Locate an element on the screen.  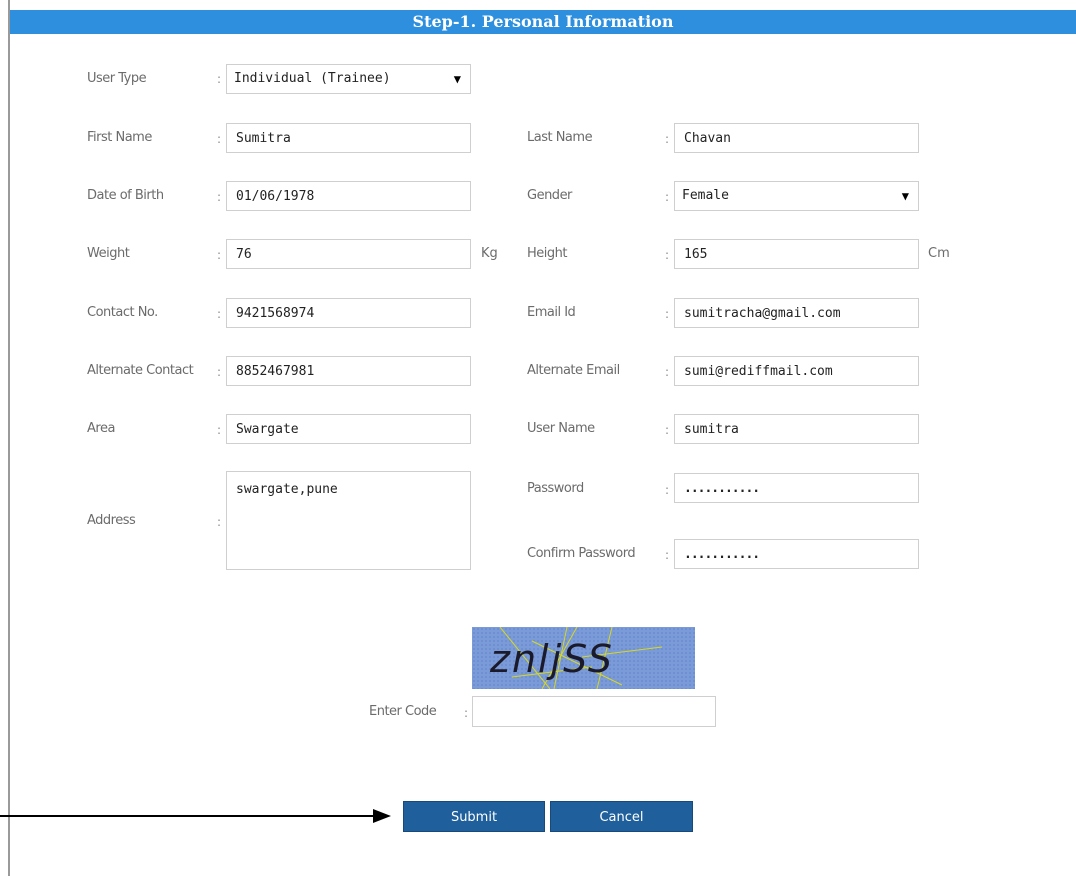
user-type-colon: : is located at coordinates (219, 79).